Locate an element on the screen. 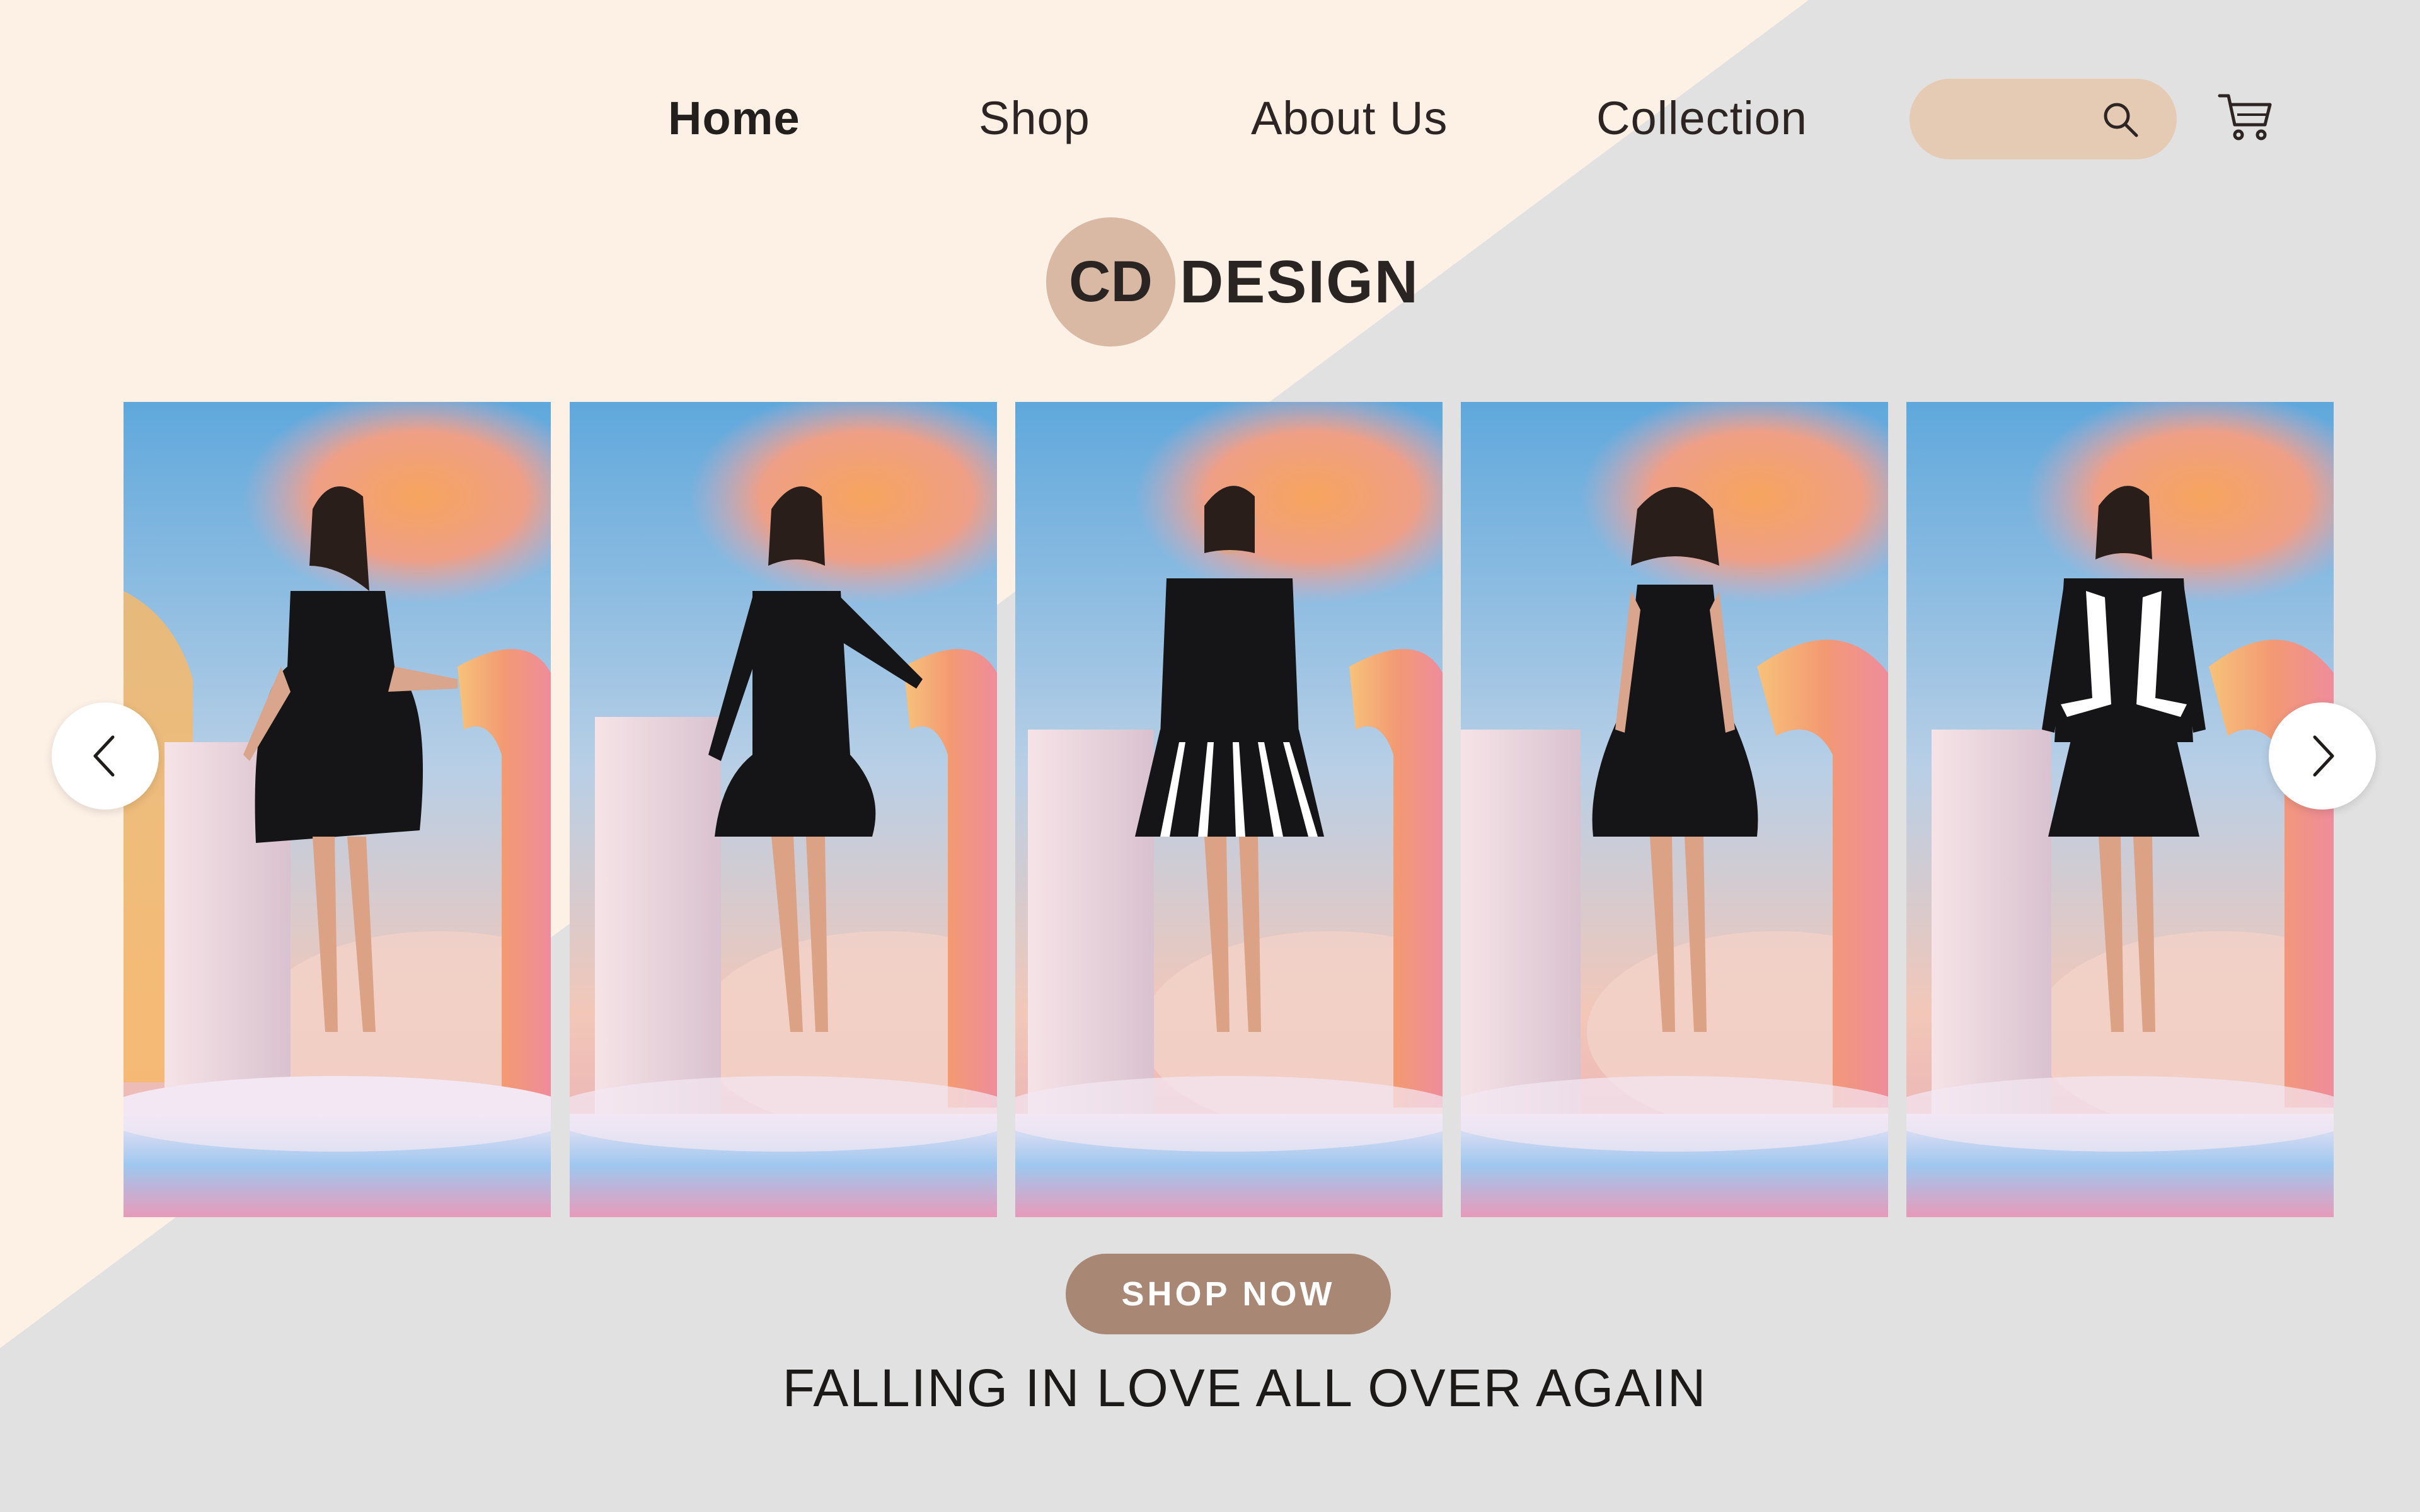  logo-initials: CD is located at coordinates (1111, 281).